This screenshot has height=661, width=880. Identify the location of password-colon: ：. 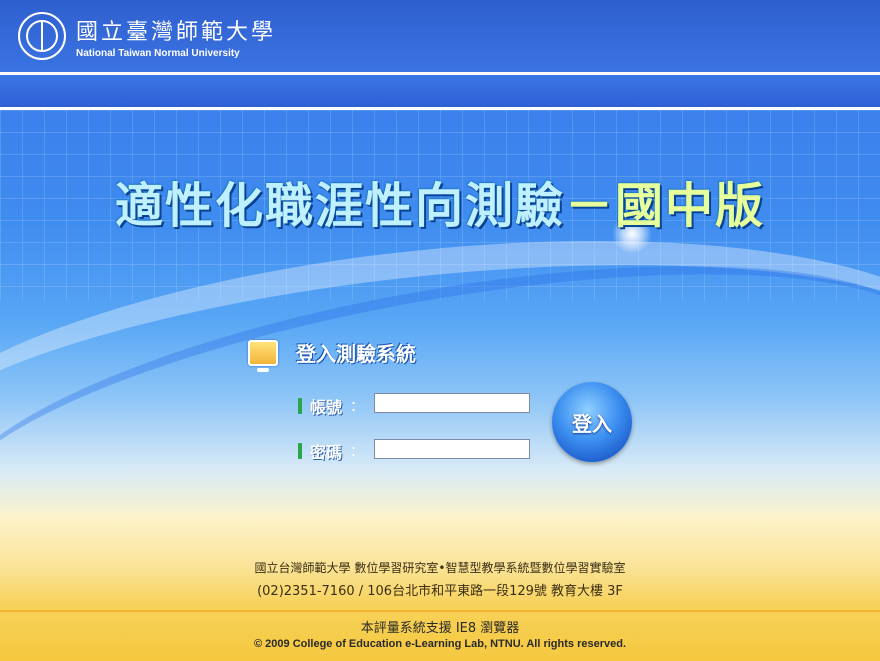
(357, 452).